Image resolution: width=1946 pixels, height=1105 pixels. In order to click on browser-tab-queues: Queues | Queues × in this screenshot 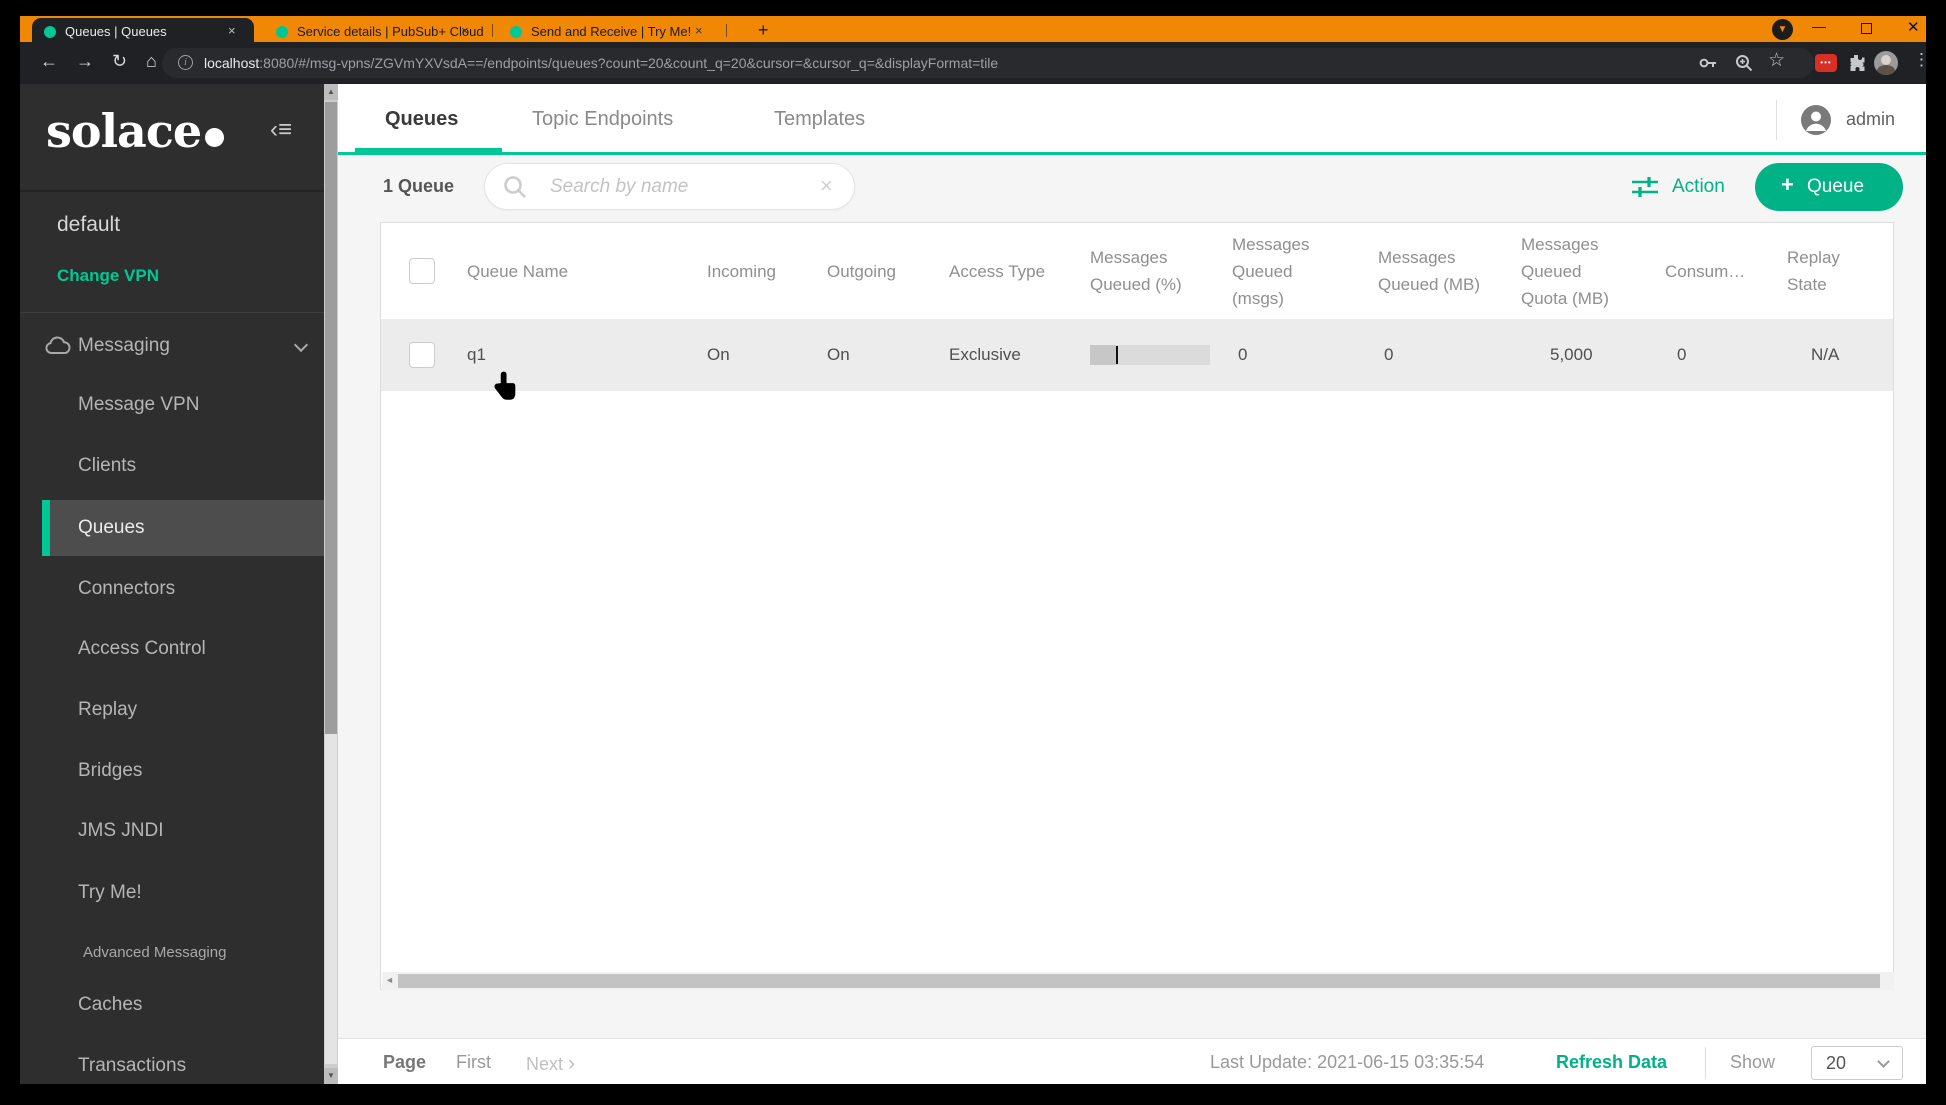, I will do `click(143, 30)`.